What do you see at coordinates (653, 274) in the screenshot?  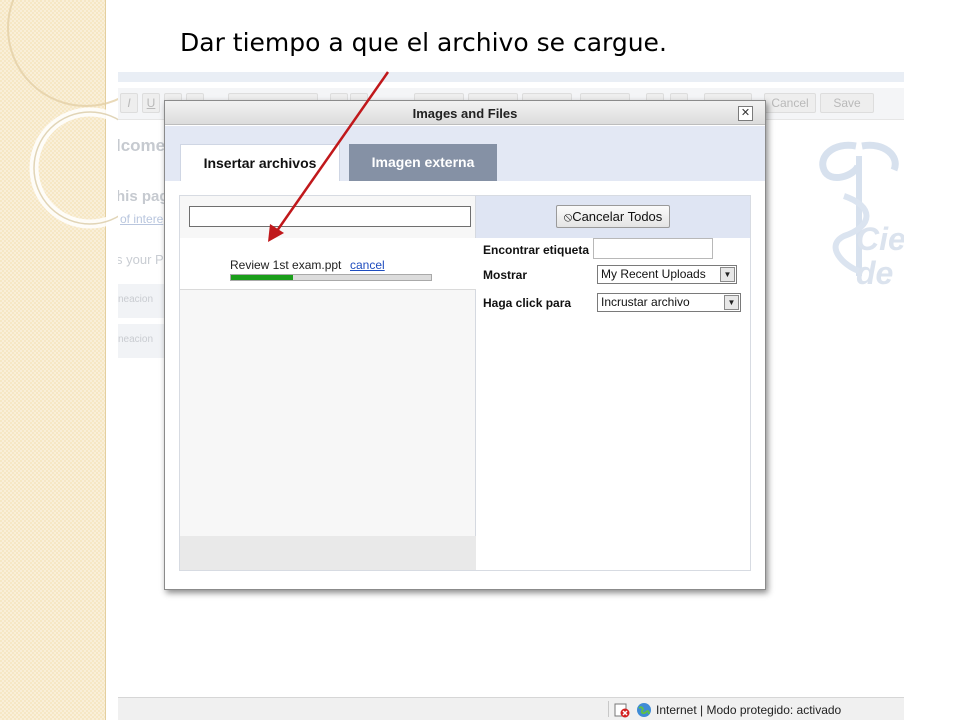 I see `show-select-value: My Recent Uploads` at bounding box center [653, 274].